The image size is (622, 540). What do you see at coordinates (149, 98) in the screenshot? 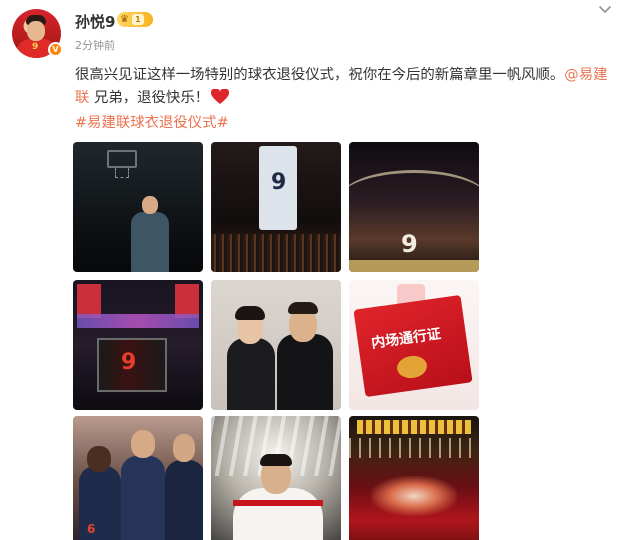
I see `post-text-part2: 兄弟，退役快乐！` at bounding box center [149, 98].